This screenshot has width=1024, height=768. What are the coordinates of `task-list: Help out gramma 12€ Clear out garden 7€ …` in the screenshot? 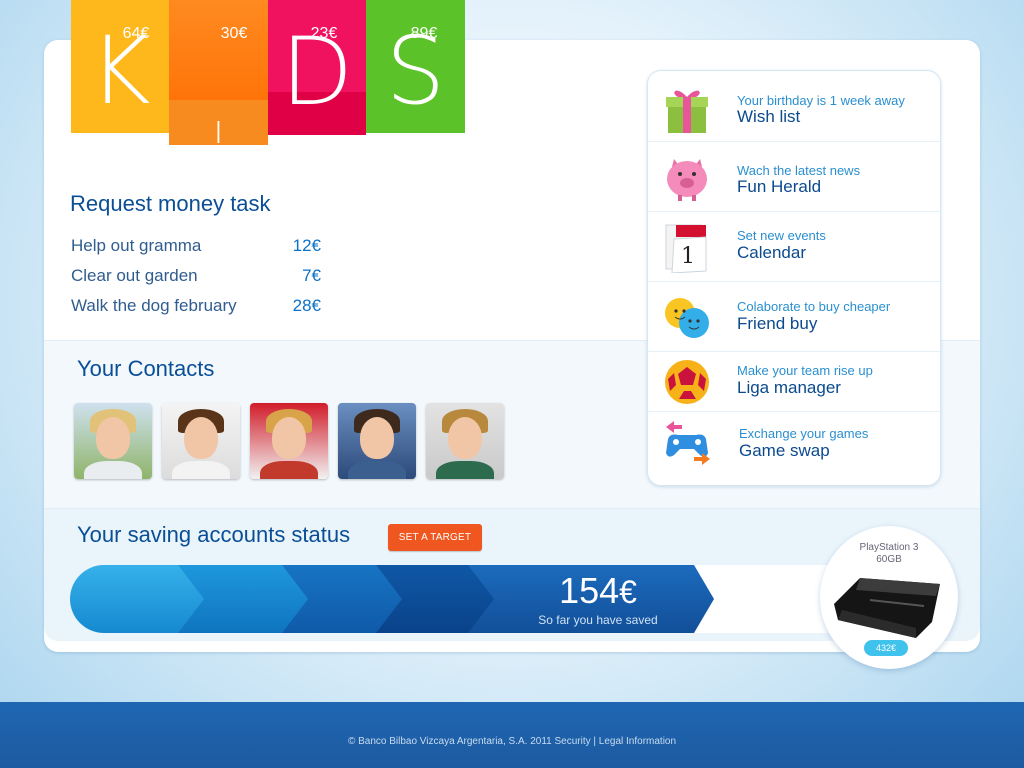 It's located at (196, 281).